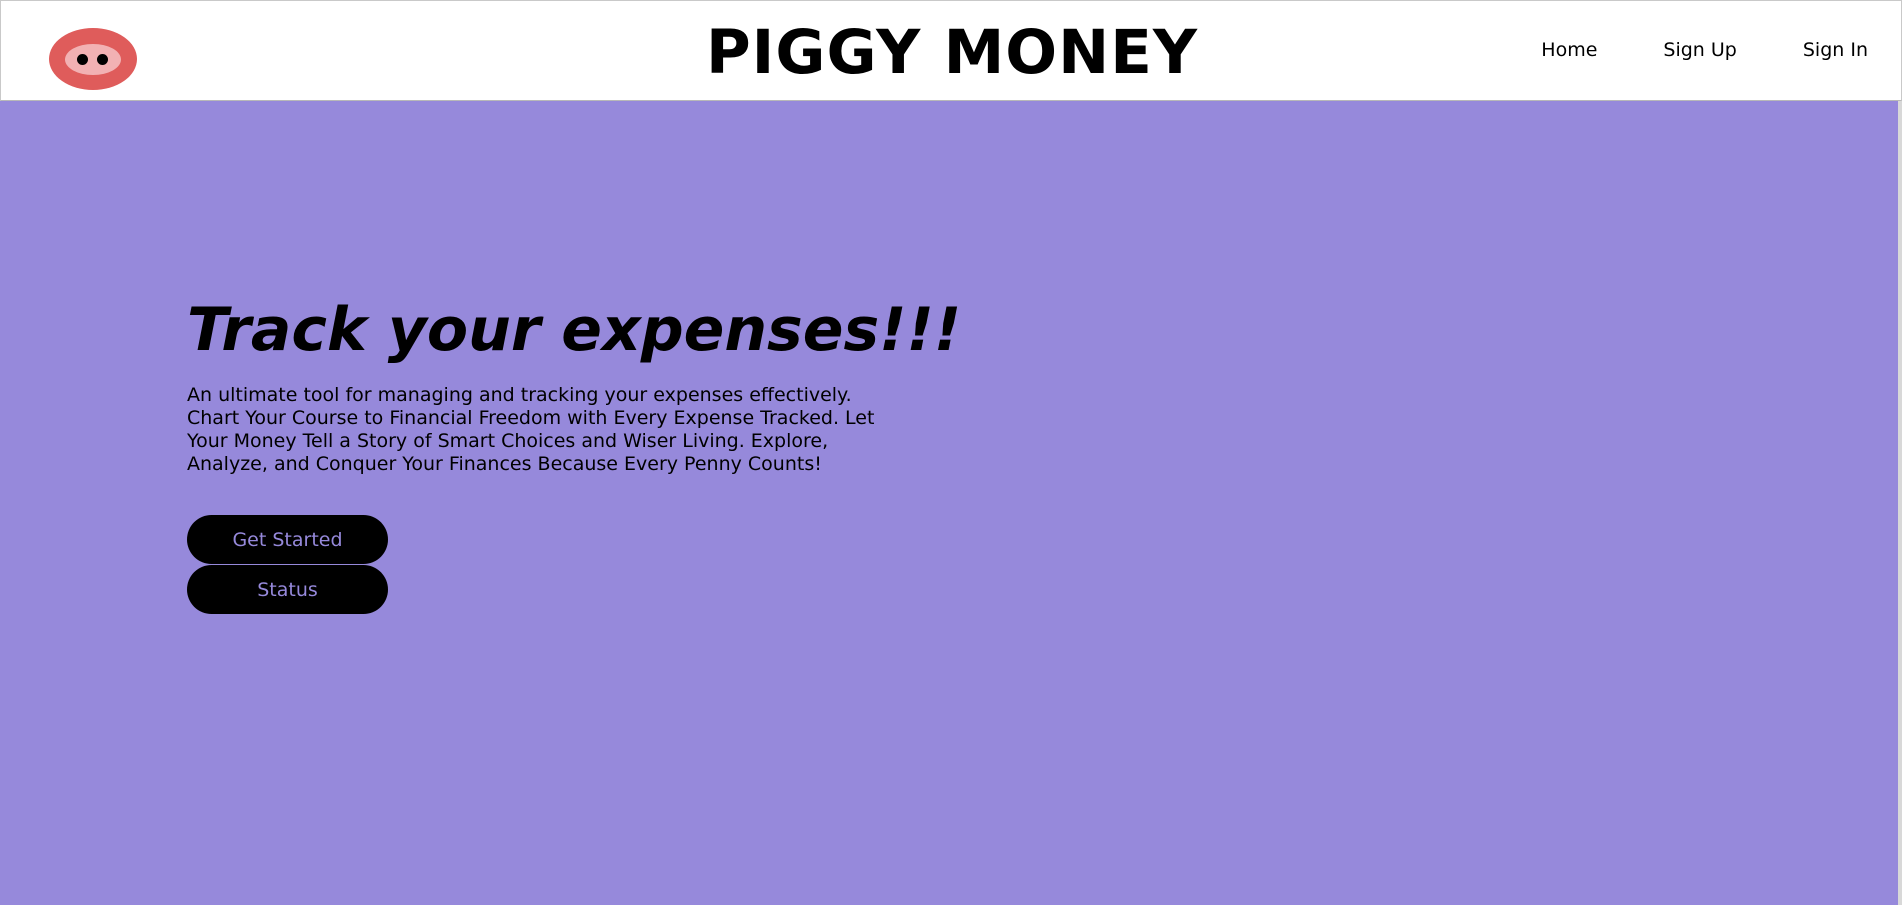  I want to click on site-header: PIGGY MONEY Home Sign Up Sign In, so click(951, 50).